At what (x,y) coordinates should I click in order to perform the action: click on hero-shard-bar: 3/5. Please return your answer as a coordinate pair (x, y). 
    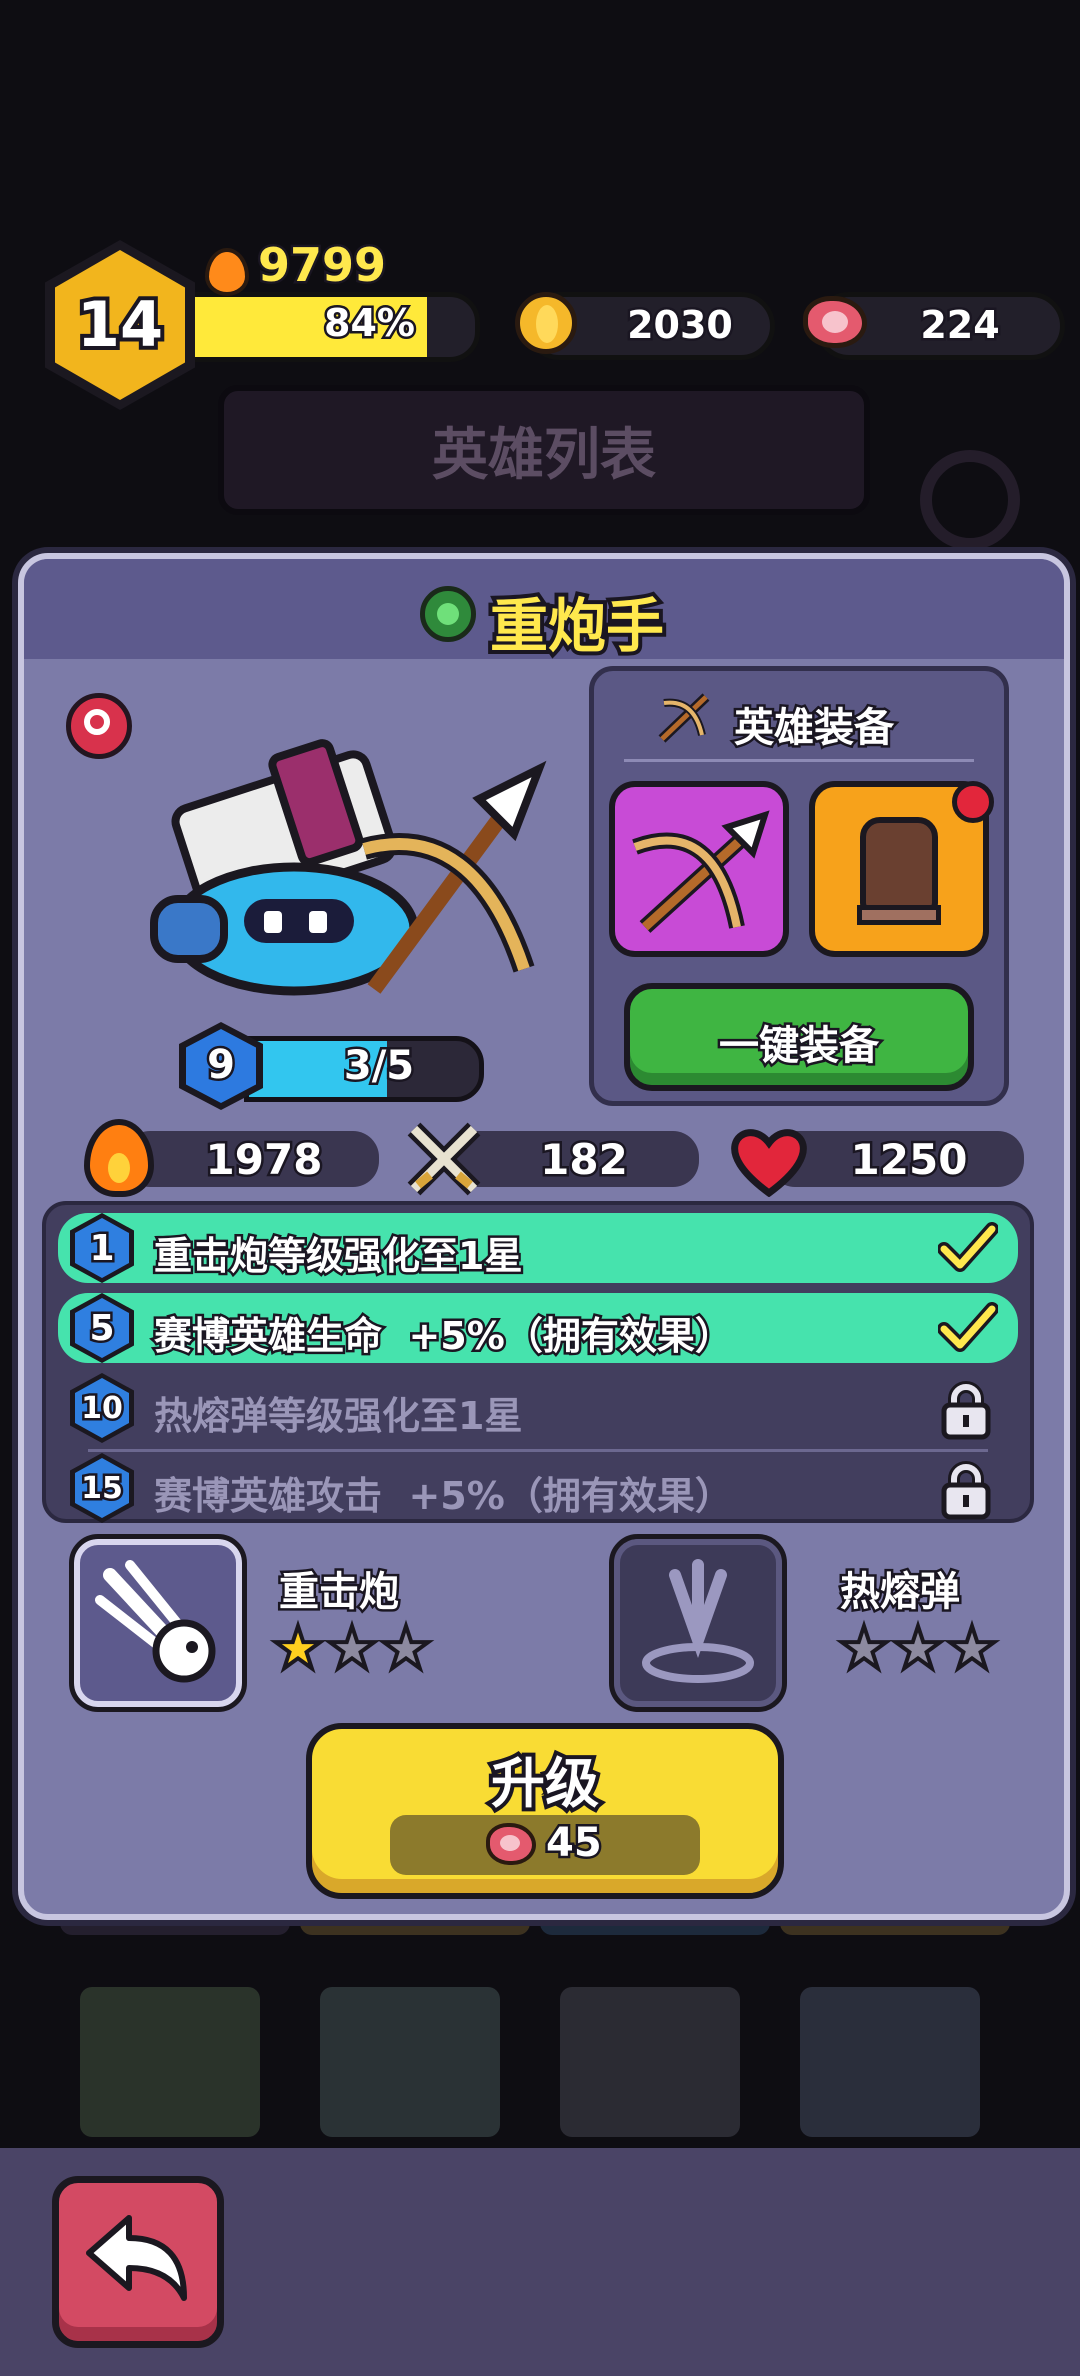
    Looking at the image, I should click on (364, 1069).